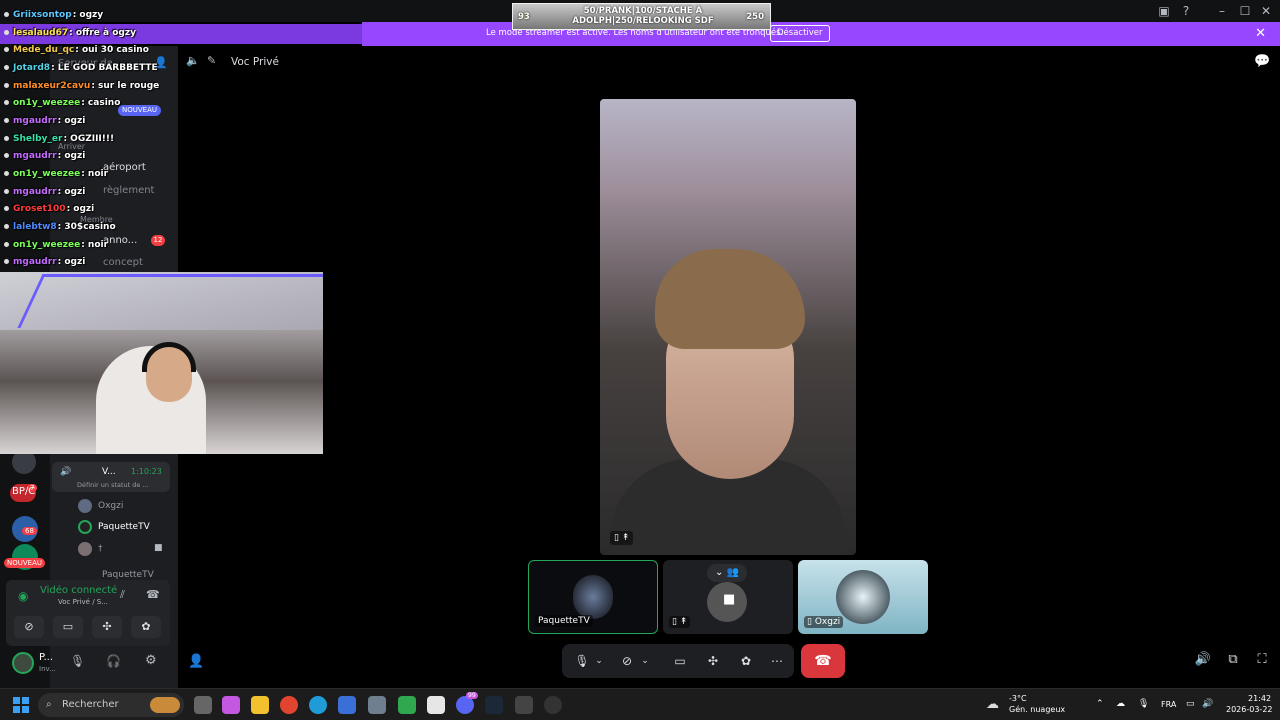  What do you see at coordinates (318, 705) in the screenshot?
I see `edge-icon` at bounding box center [318, 705].